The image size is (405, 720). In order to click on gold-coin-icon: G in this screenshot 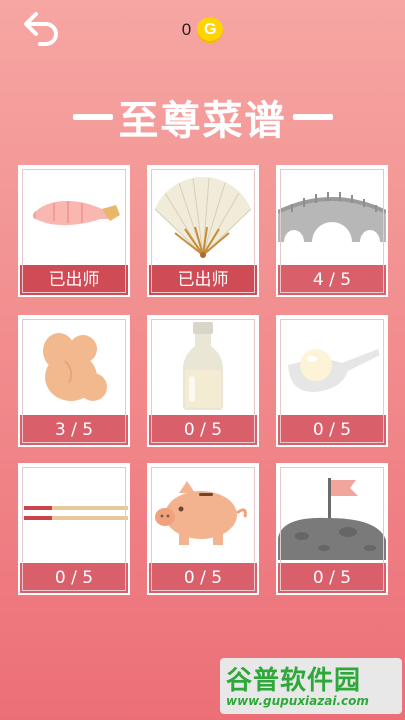, I will do `click(210, 30)`.